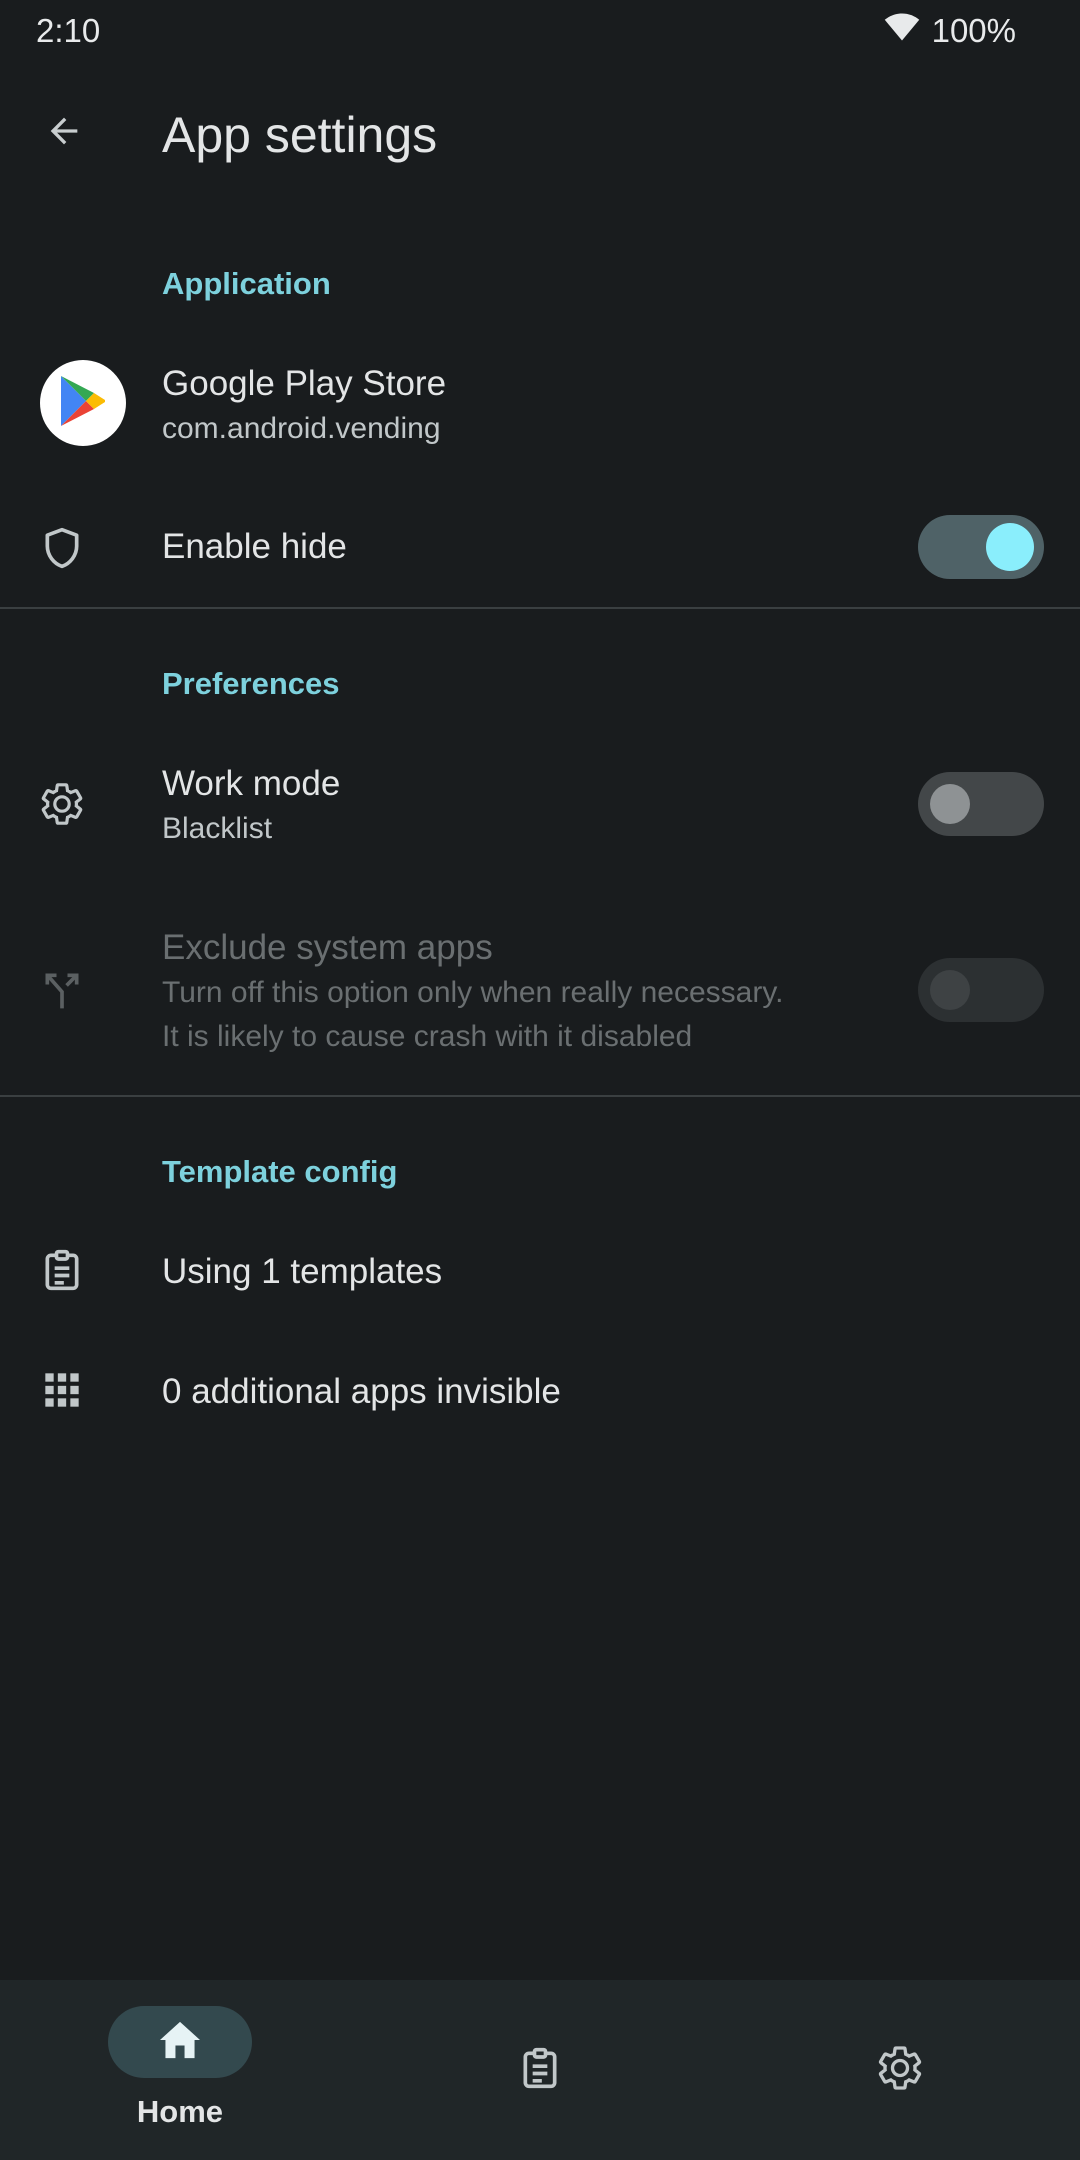  Describe the element at coordinates (902, 31) in the screenshot. I see `wifi-icon` at that location.